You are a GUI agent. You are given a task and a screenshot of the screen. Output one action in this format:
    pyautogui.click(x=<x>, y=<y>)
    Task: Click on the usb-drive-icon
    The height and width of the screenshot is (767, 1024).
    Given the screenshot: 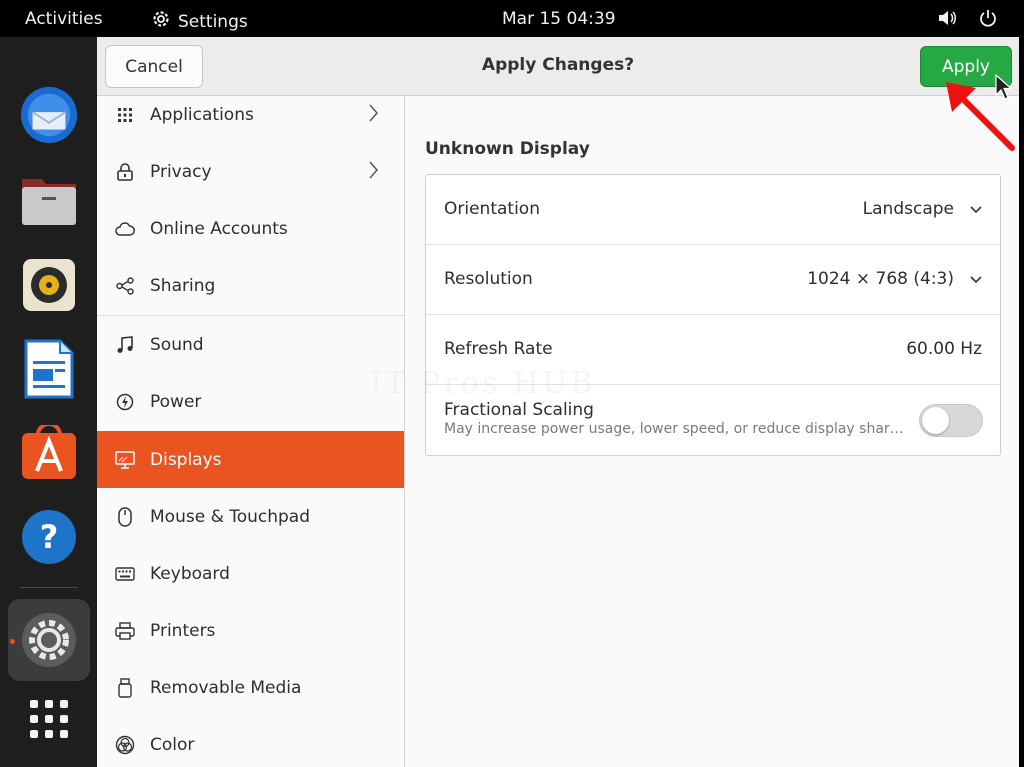 What is the action you would take?
    pyautogui.click(x=125, y=687)
    